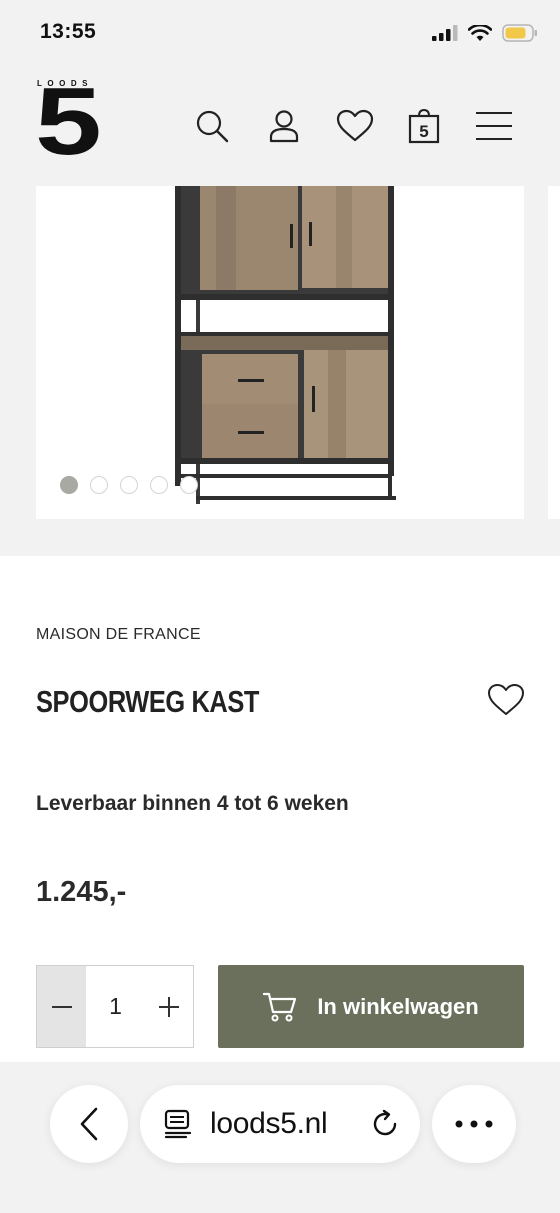  I want to click on quantity-stepper: 1, so click(115, 1006).